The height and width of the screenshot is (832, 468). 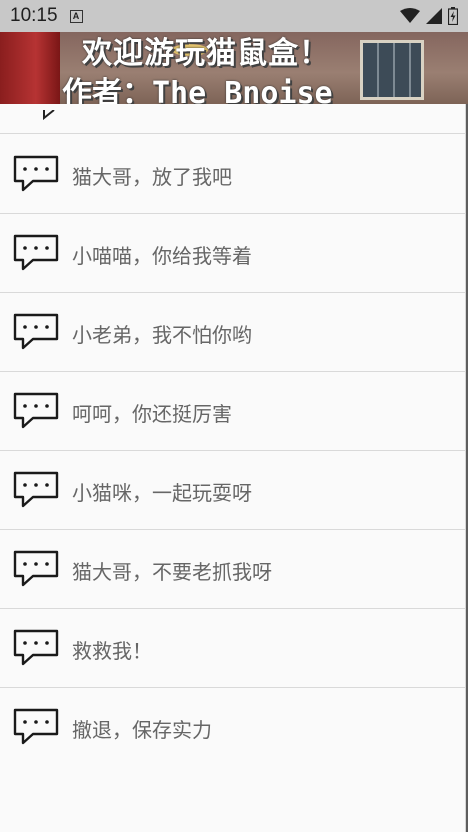 I want to click on menu-item: 小老弟，我不怕你哟, so click(x=233, y=332).